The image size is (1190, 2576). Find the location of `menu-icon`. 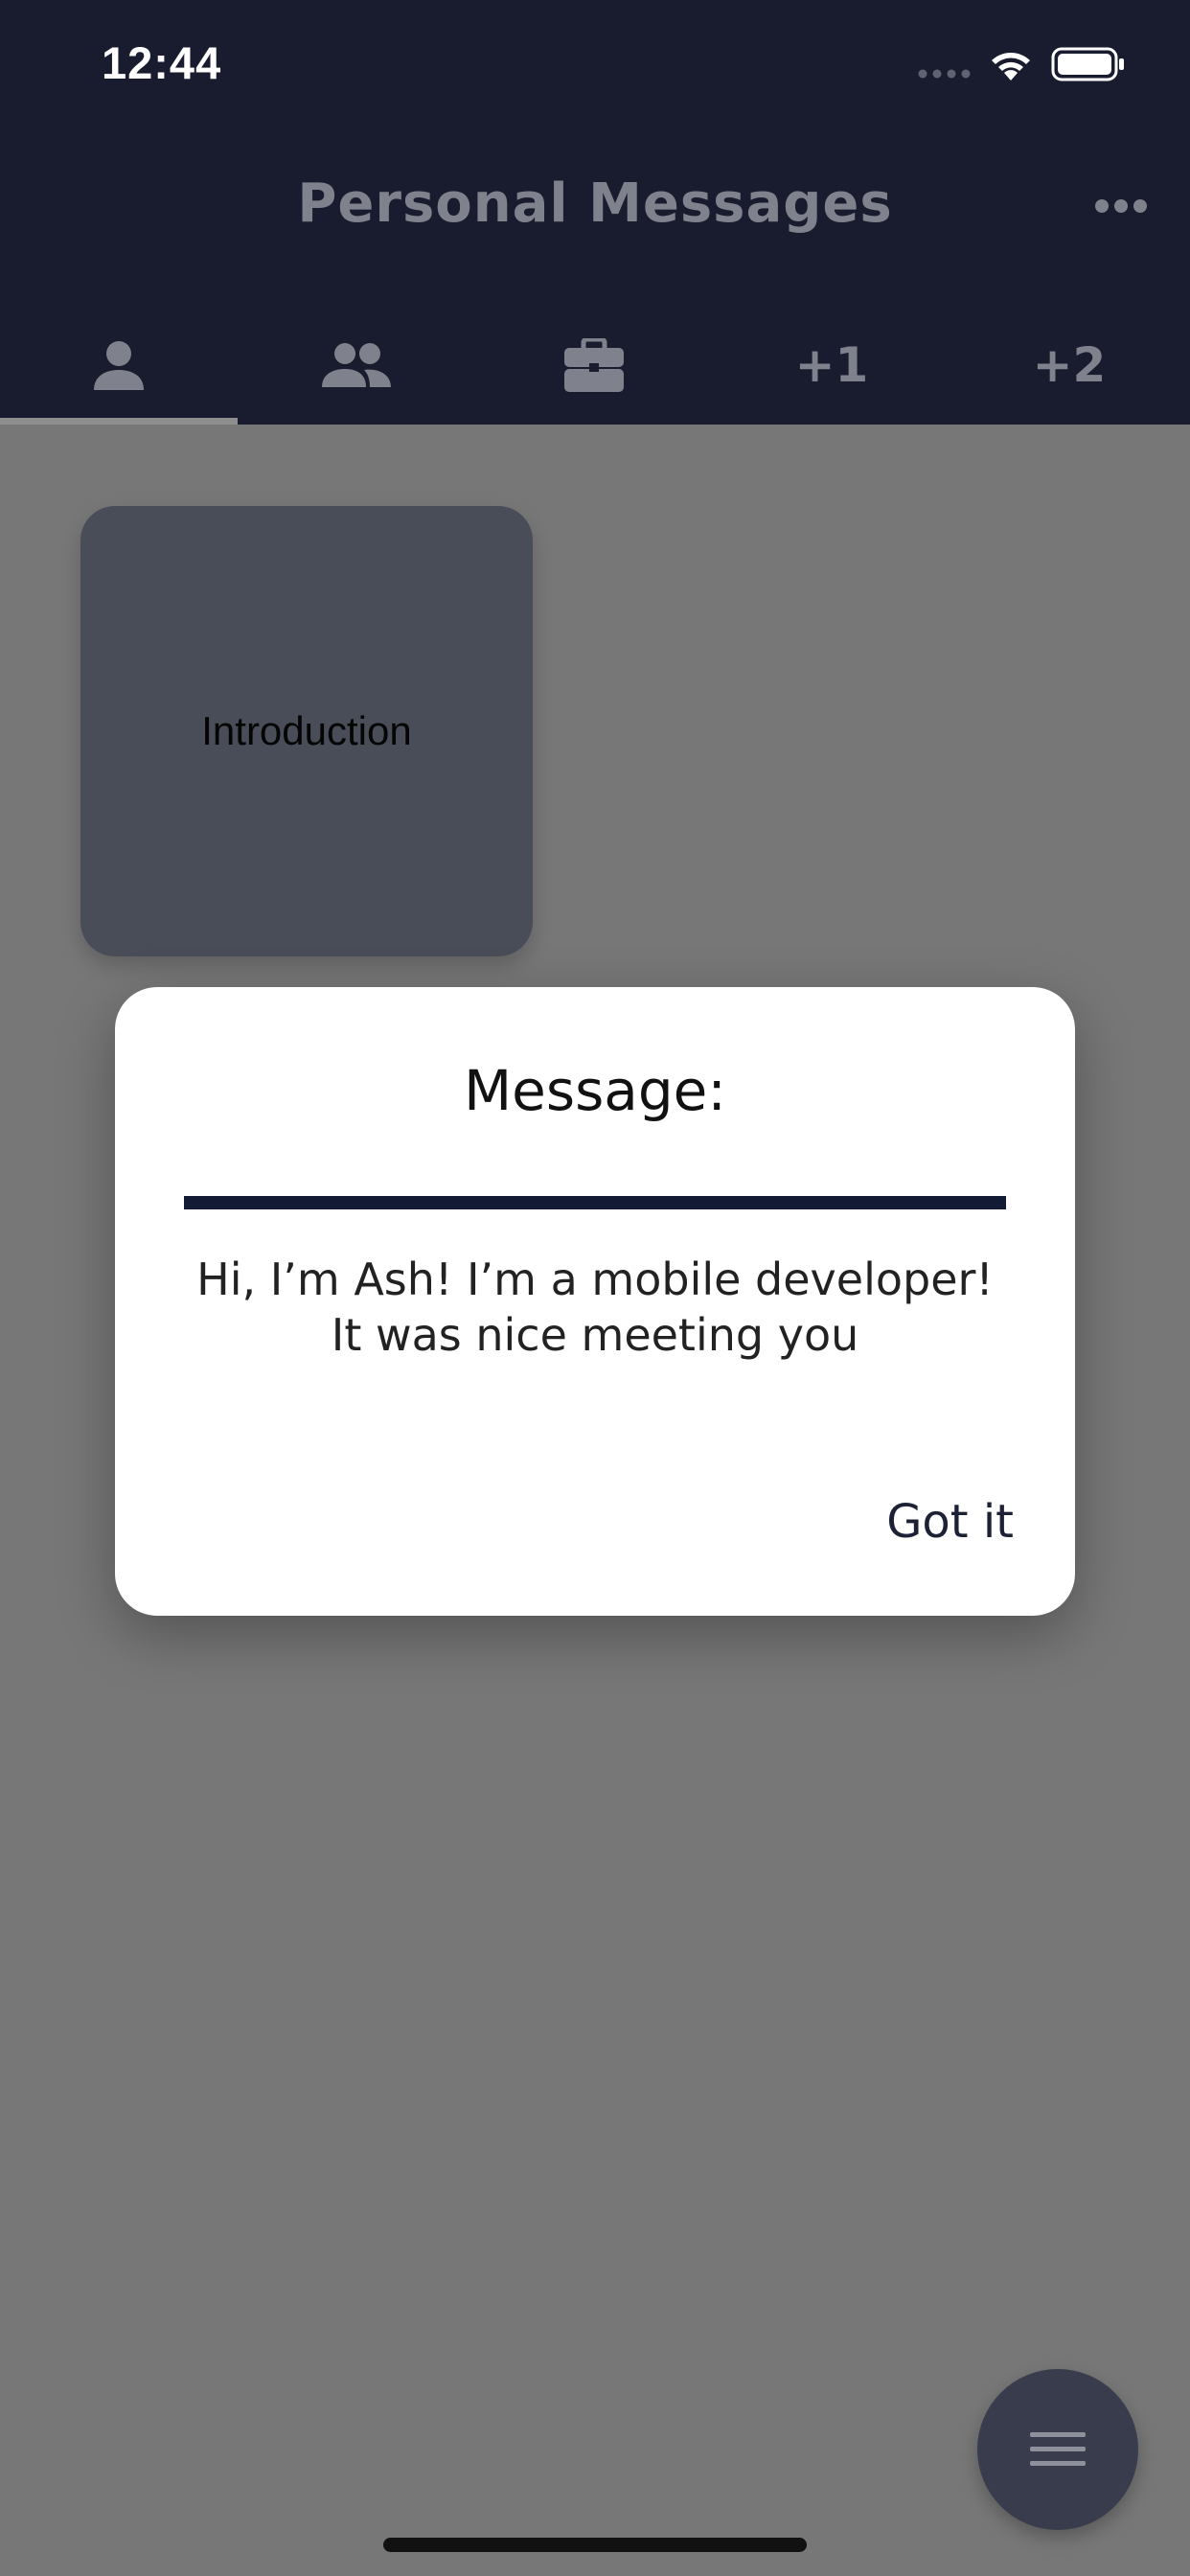

menu-icon is located at coordinates (1058, 2449).